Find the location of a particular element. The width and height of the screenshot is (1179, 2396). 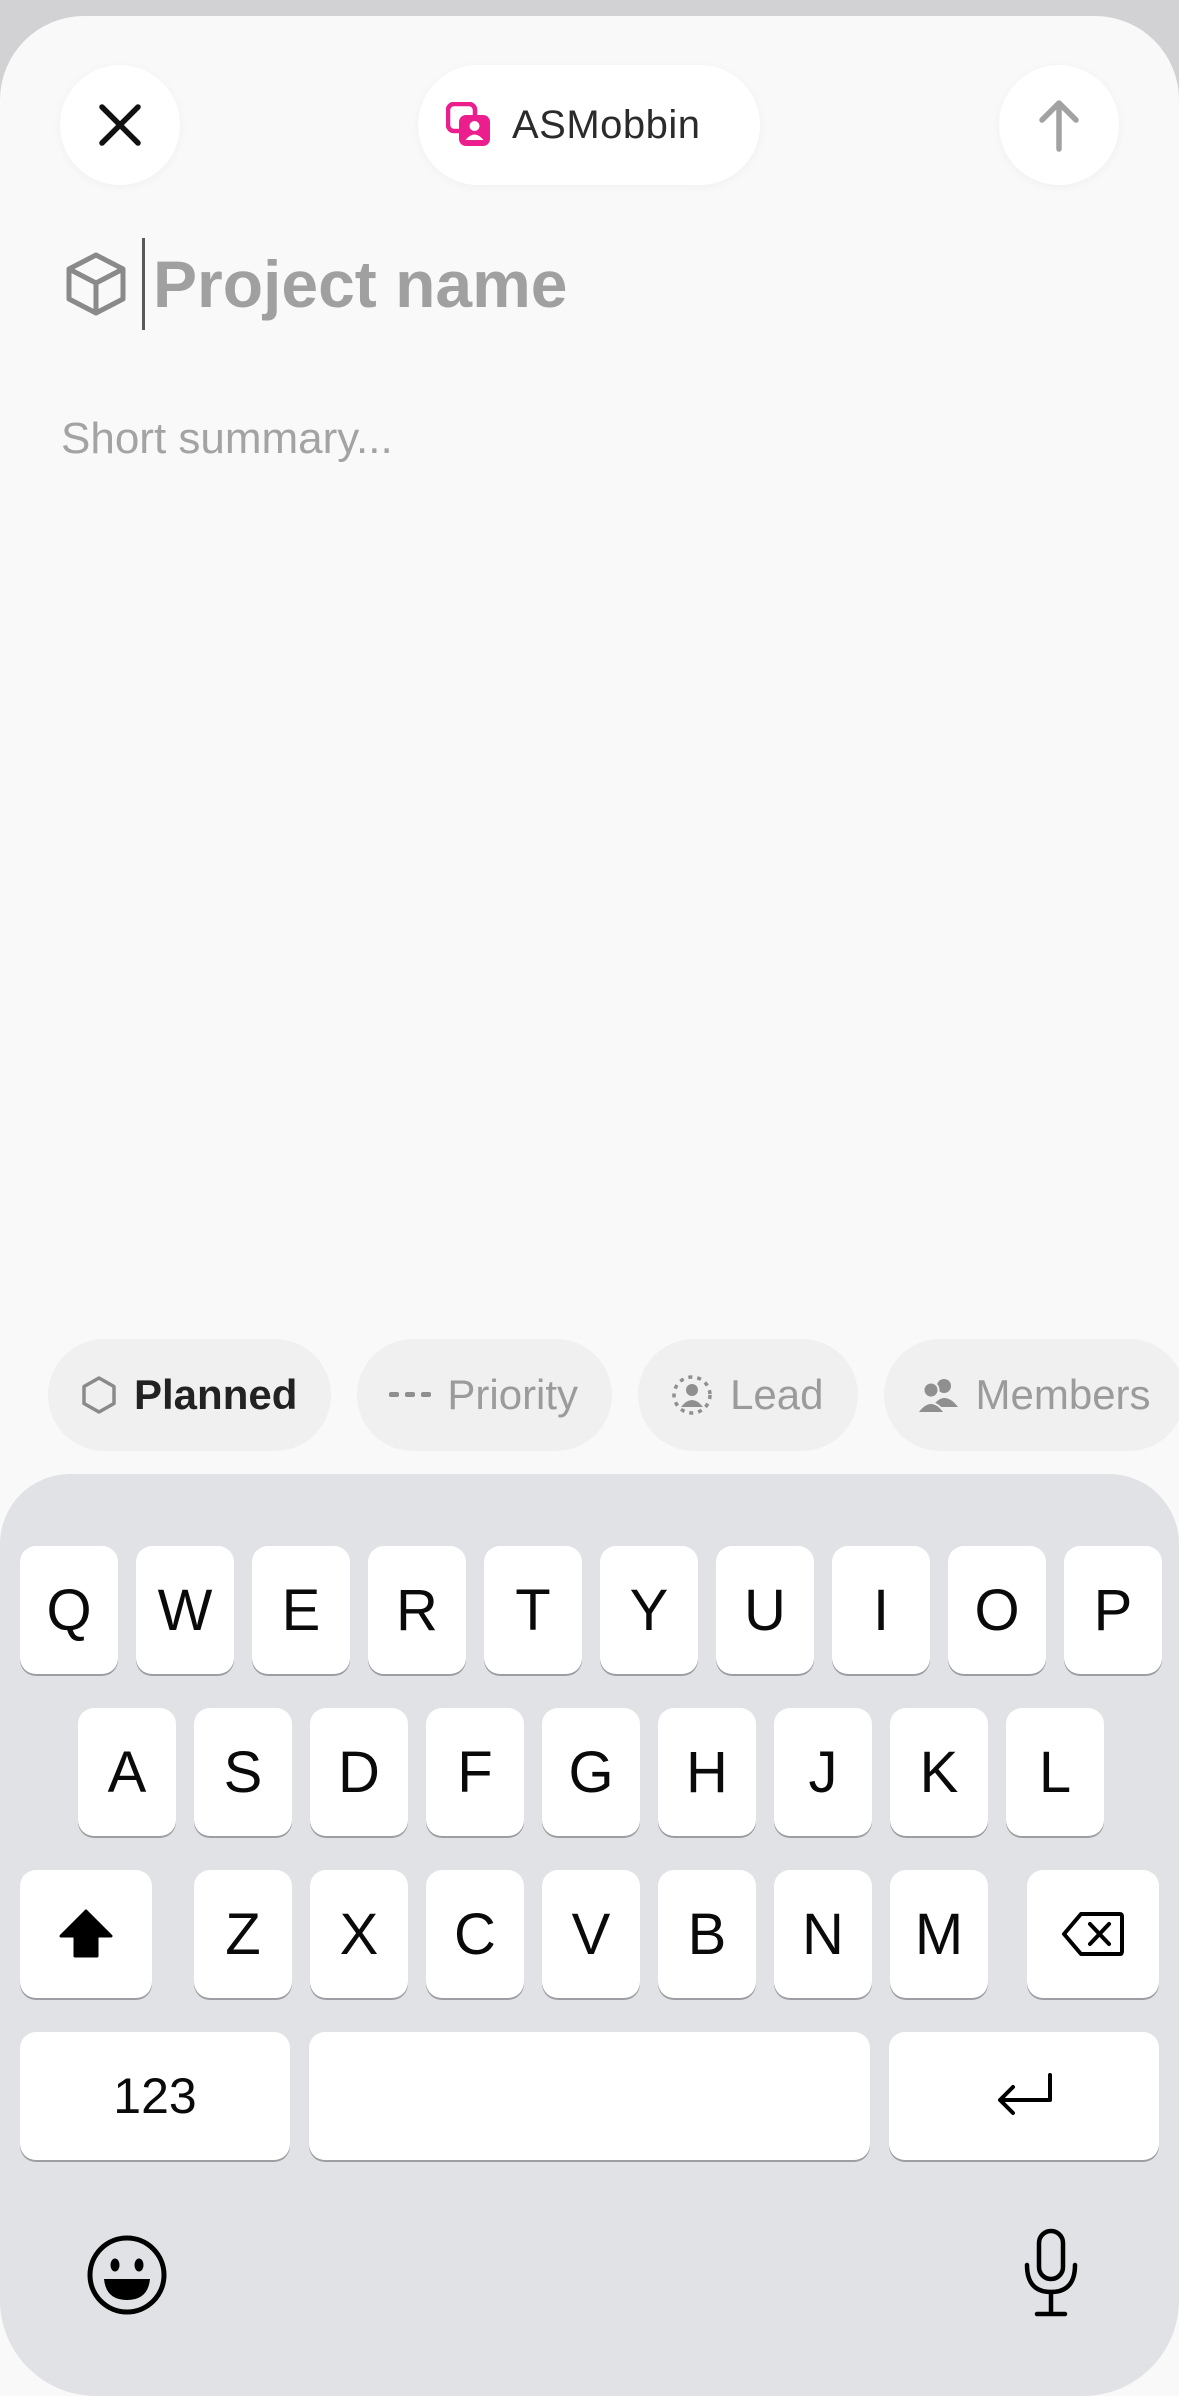

key-a: A is located at coordinates (127, 1772).